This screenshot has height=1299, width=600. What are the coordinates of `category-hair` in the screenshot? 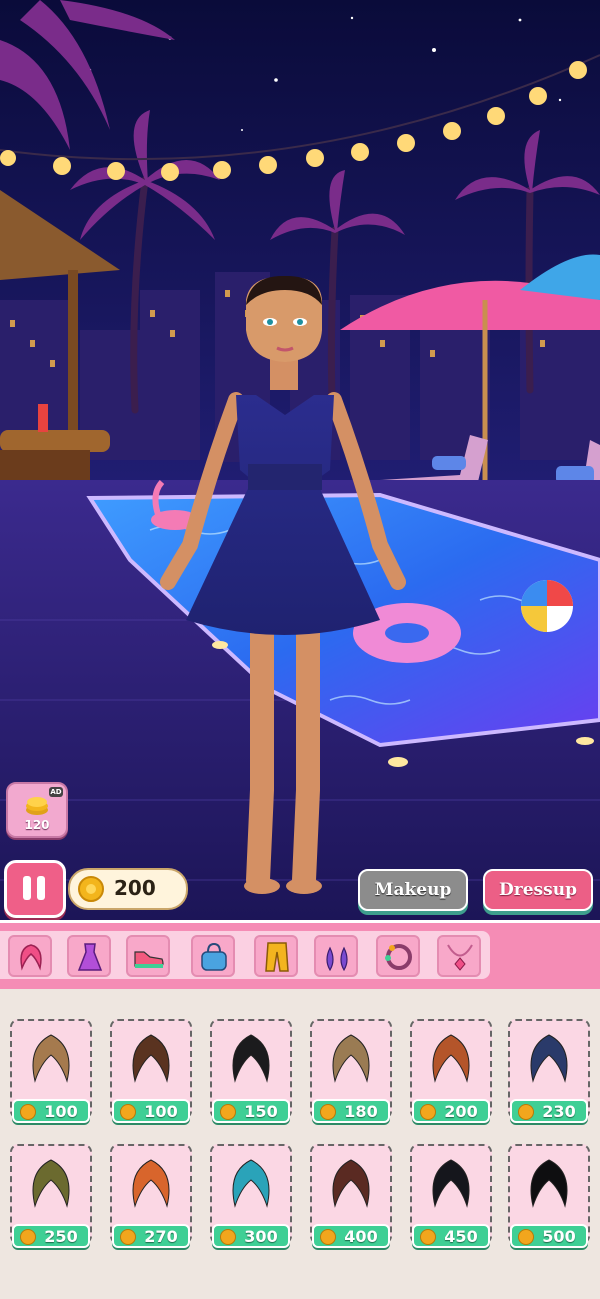 It's located at (30, 956).